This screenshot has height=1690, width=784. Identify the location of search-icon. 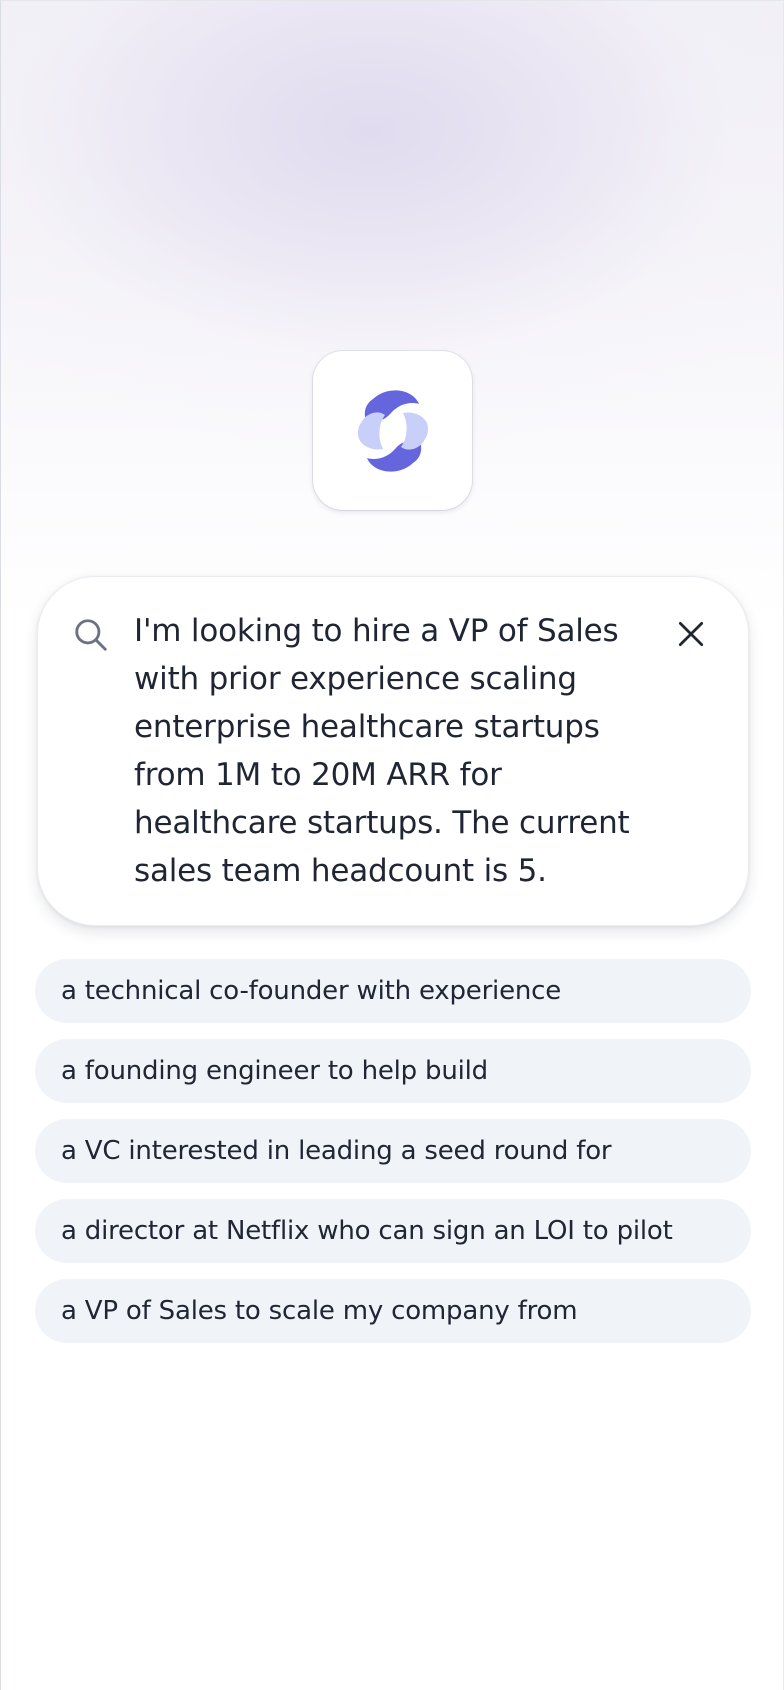
(91, 635).